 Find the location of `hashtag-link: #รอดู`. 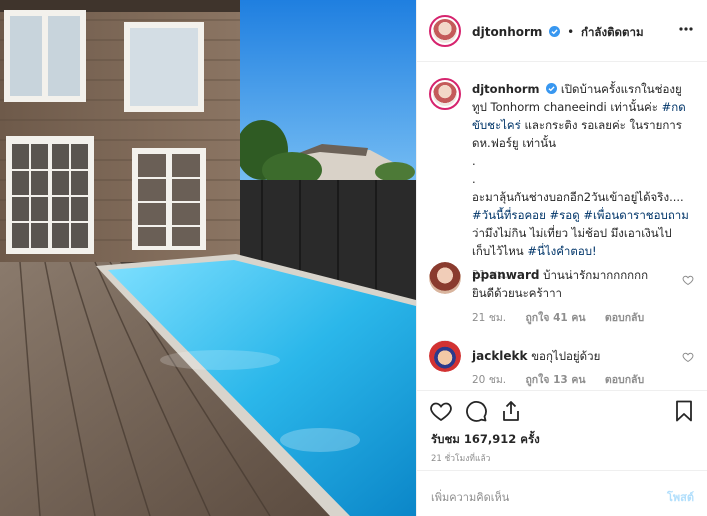

hashtag-link: #รอดู is located at coordinates (564, 215).